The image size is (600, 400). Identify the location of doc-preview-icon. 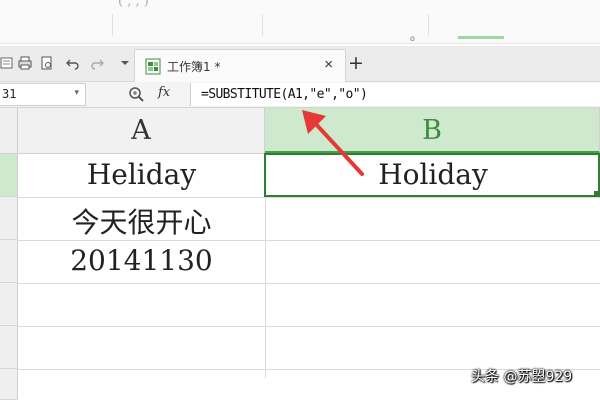
(47, 63).